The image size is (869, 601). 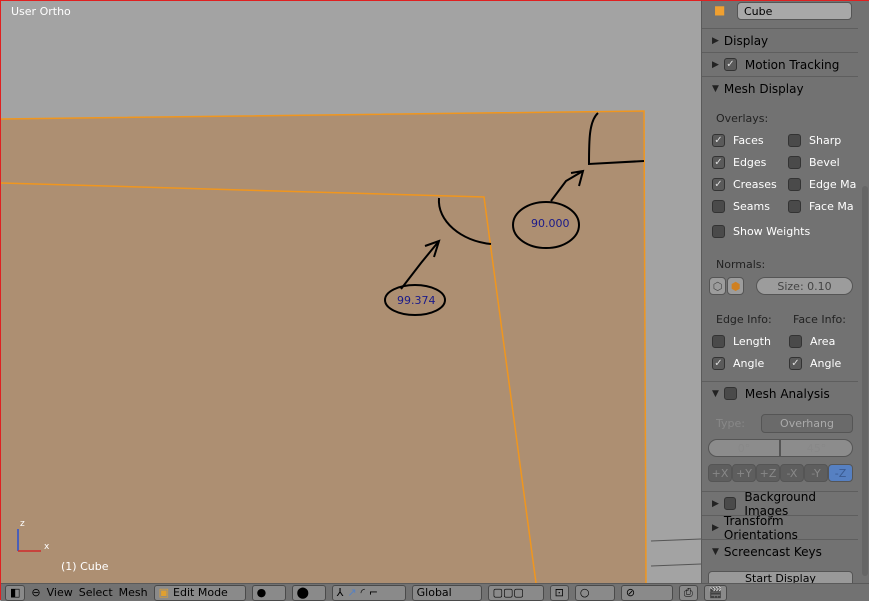 I want to click on show-weights: Show Weights, so click(x=790, y=231).